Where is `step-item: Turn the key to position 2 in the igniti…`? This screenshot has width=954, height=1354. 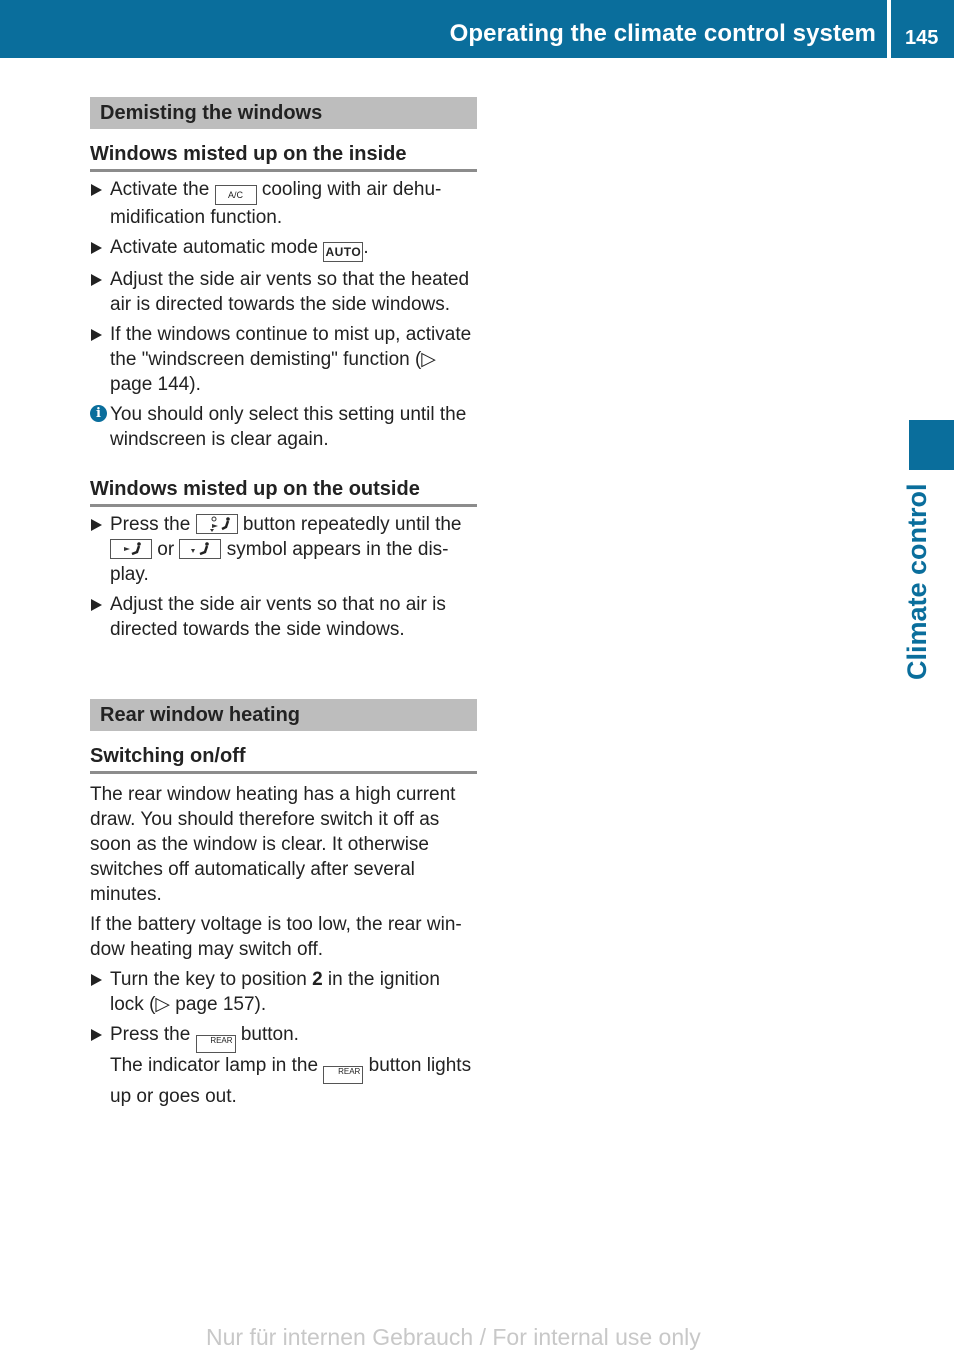 step-item: Turn the key to position 2 in the igniti… is located at coordinates (283, 992).